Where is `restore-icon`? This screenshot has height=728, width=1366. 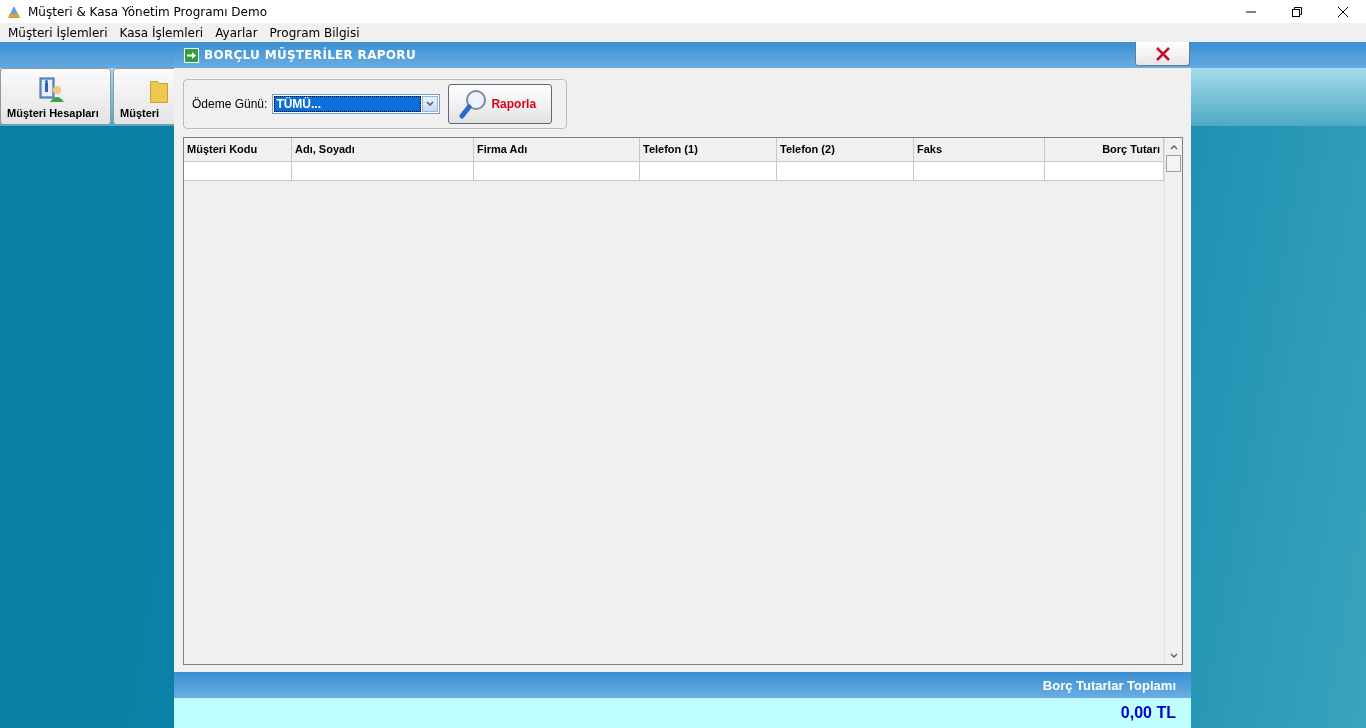 restore-icon is located at coordinates (1297, 11).